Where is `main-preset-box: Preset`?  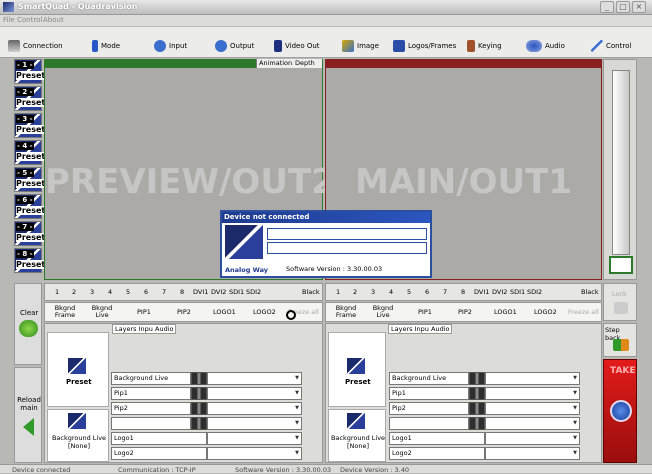
main-preset-box: Preset is located at coordinates (357, 369).